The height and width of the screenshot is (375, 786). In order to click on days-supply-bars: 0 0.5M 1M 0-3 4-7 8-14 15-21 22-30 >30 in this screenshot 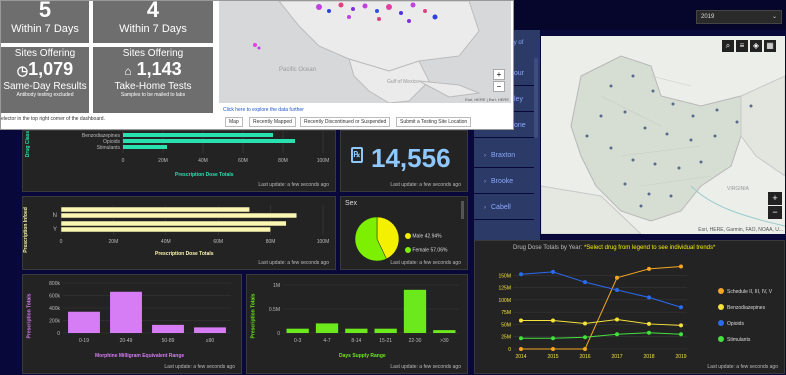, I will do `click(364, 313)`.